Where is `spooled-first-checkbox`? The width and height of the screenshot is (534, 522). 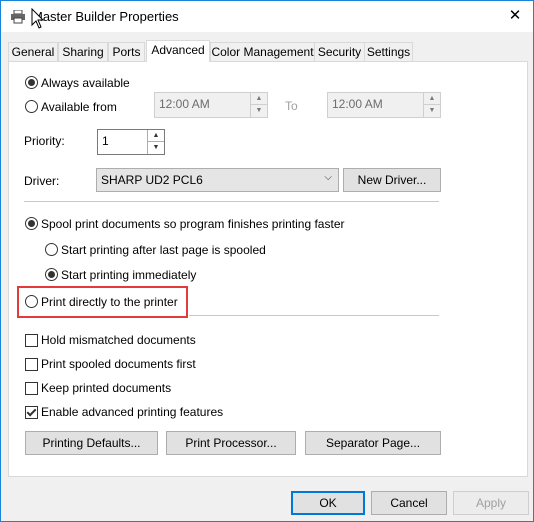 spooled-first-checkbox is located at coordinates (31, 364).